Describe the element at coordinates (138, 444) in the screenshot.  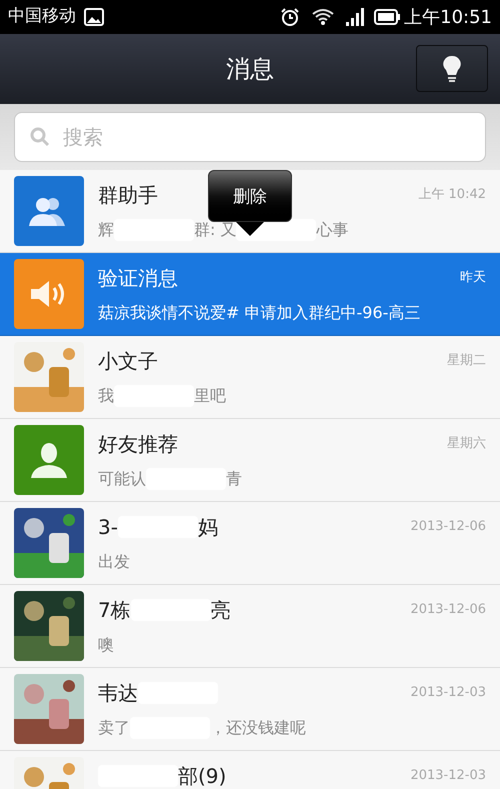
I see `contact-name: 好友推荐` at that location.